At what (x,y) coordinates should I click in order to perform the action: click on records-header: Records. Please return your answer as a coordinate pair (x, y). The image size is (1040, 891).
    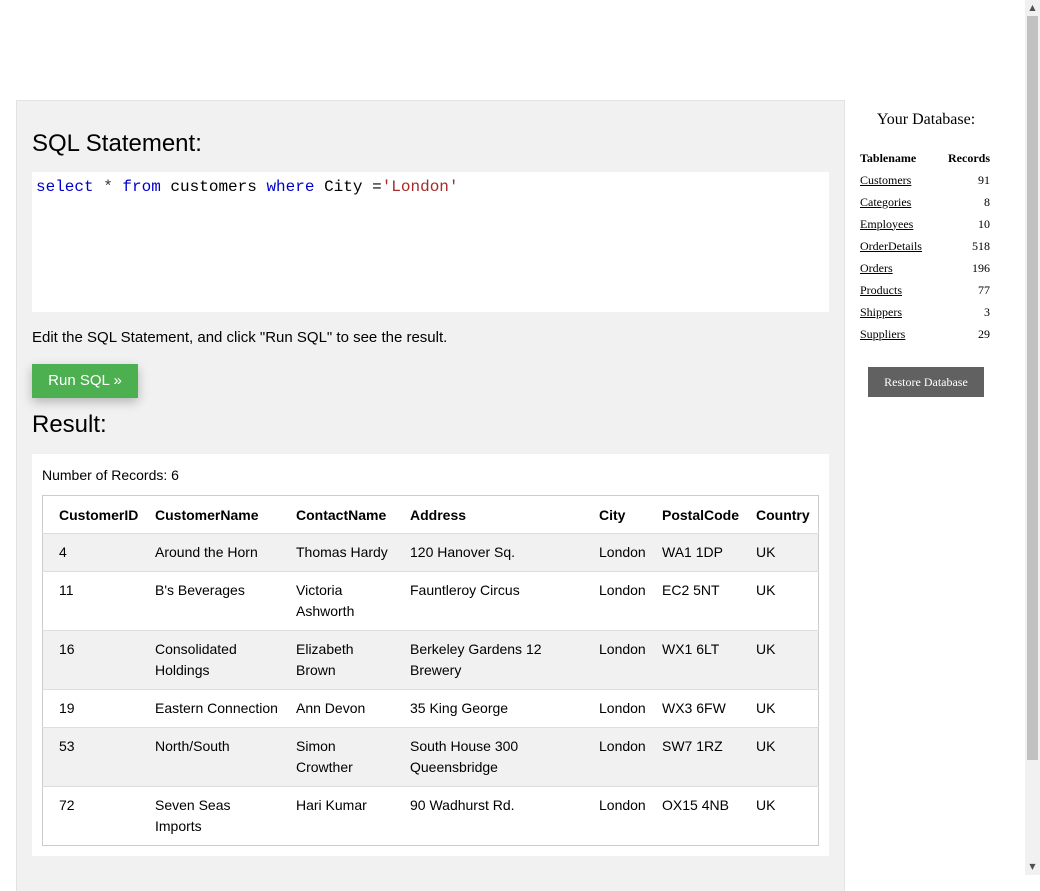
    Looking at the image, I should click on (969, 157).